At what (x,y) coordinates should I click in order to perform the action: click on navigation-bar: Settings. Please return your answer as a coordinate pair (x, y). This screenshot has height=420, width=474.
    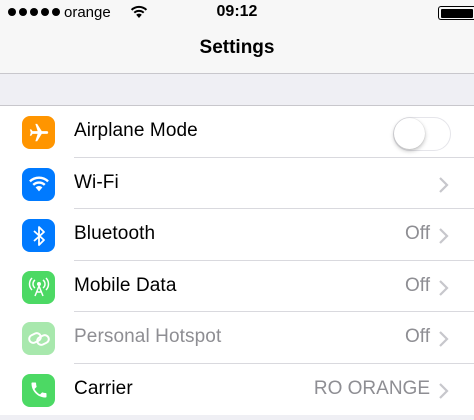
    Looking at the image, I should click on (237, 50).